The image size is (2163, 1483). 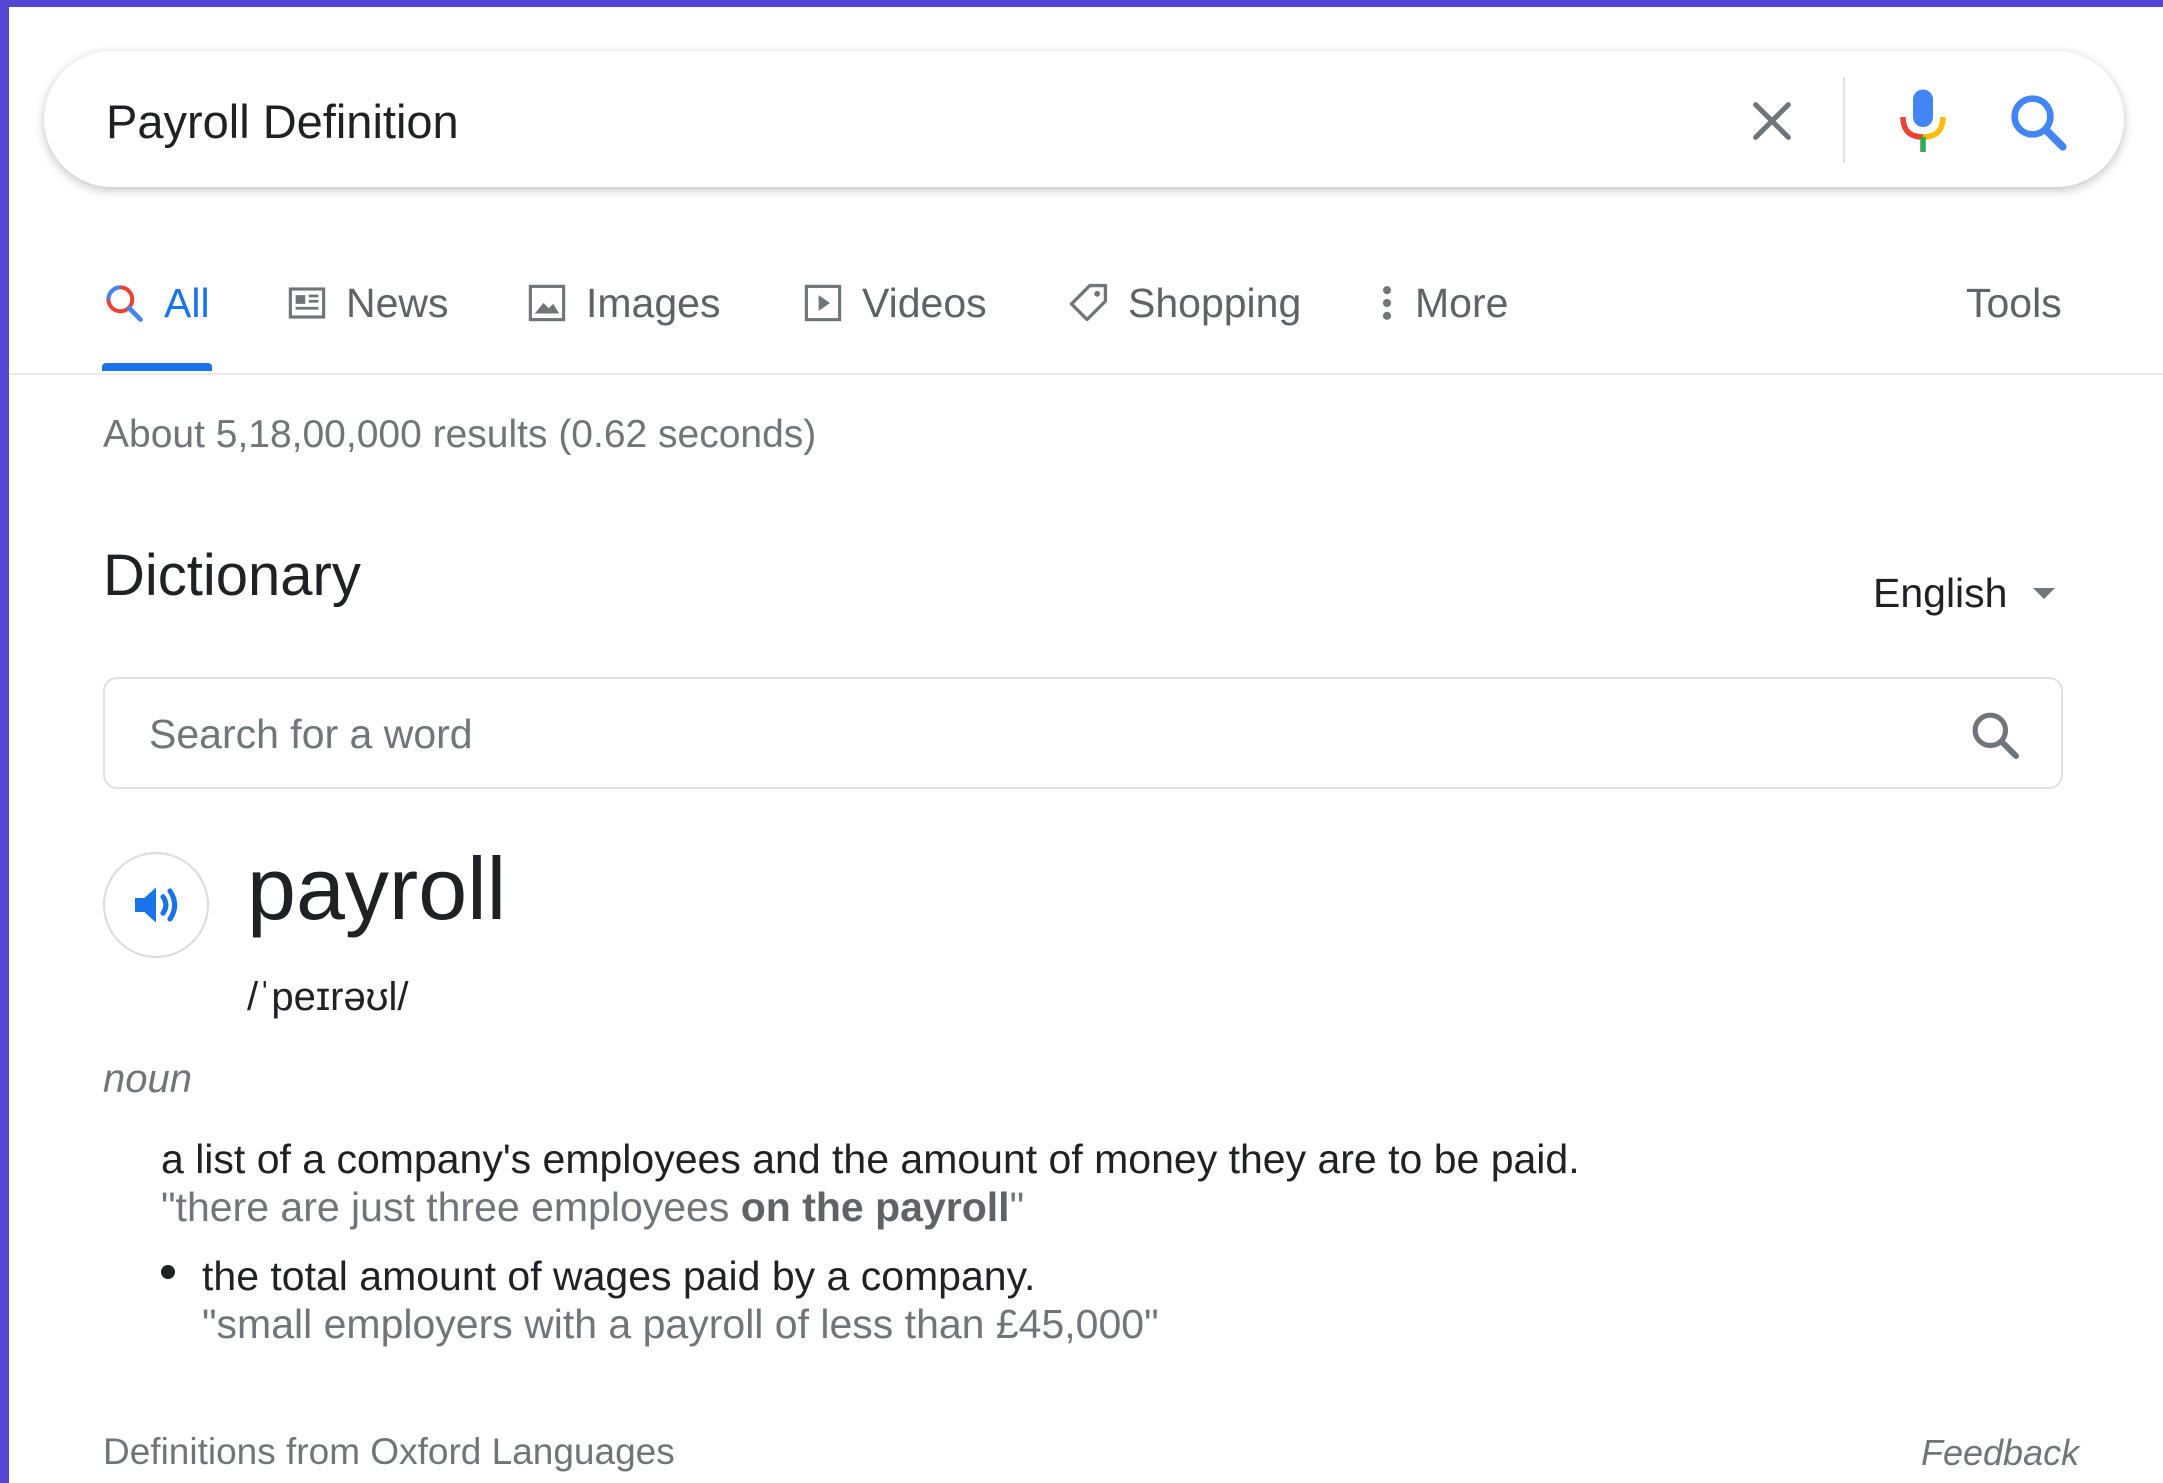 I want to click on search-bar-divider, so click(x=1844, y=120).